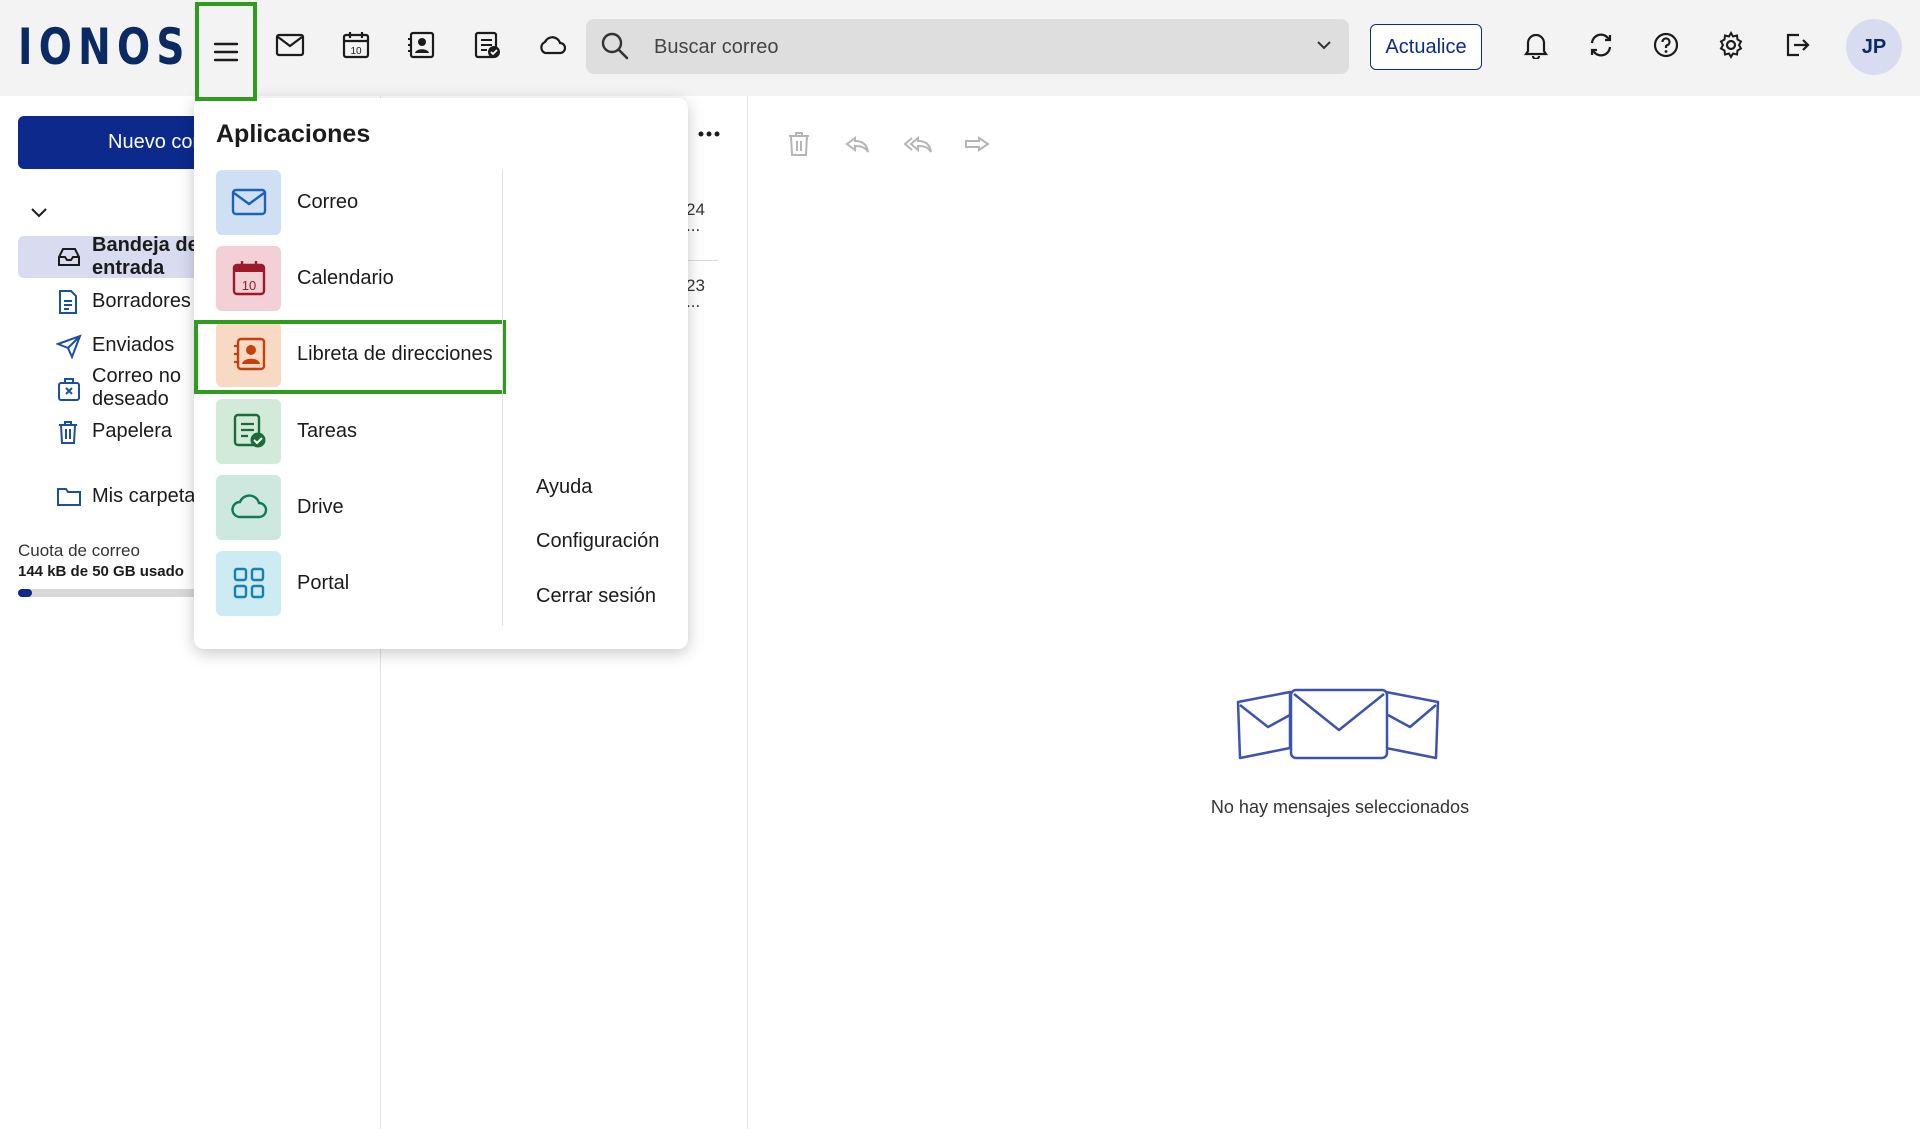 The width and height of the screenshot is (1920, 1129). Describe the element at coordinates (141, 300) in the screenshot. I see `folder-label: Borradores` at that location.